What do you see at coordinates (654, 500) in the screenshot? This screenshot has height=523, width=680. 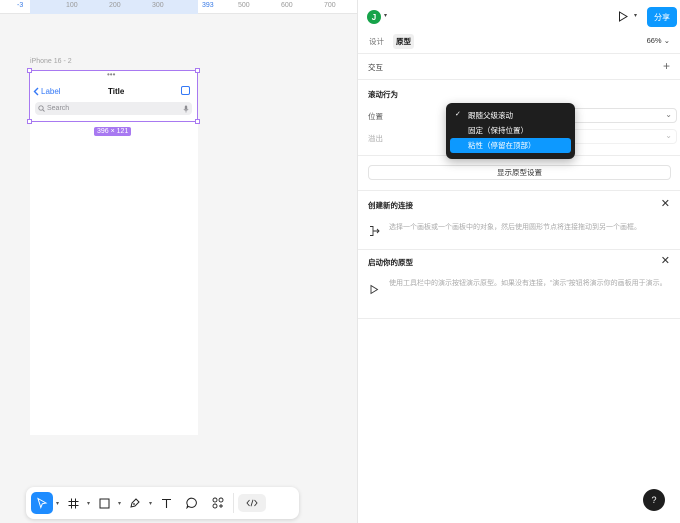 I see `help-button: ?` at bounding box center [654, 500].